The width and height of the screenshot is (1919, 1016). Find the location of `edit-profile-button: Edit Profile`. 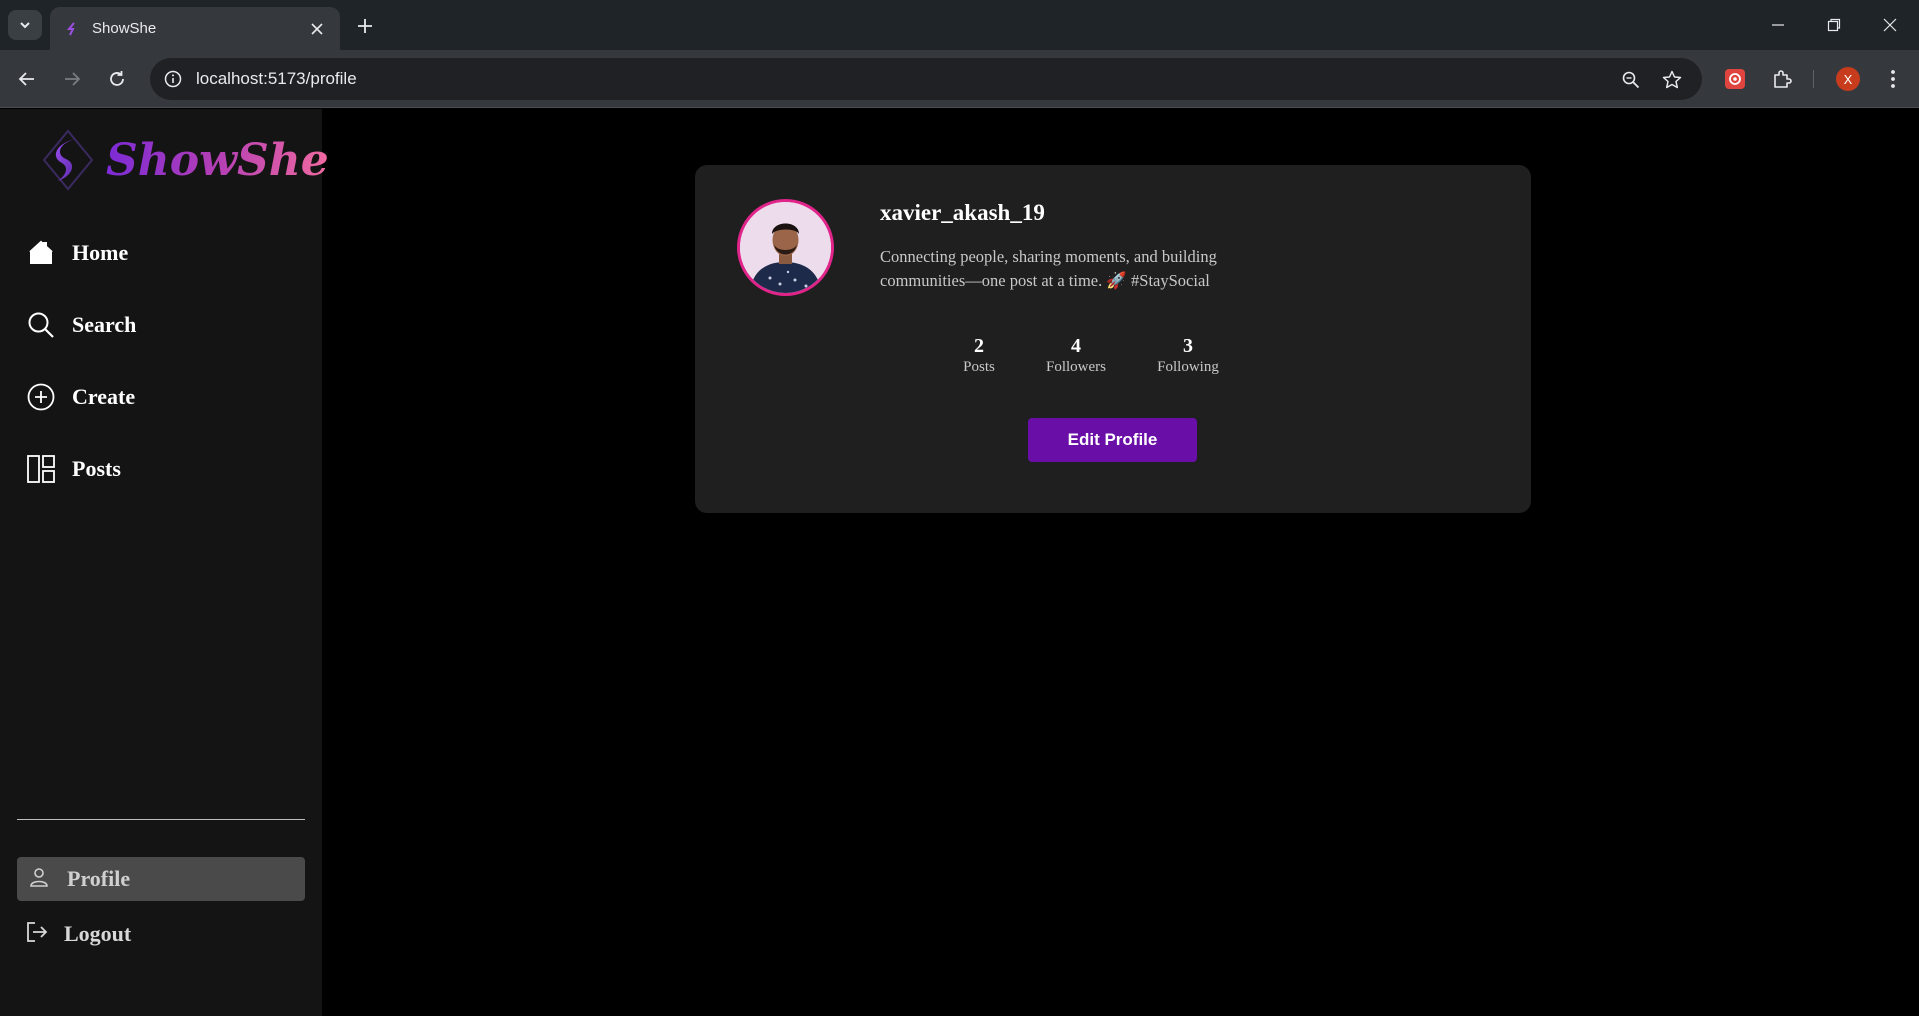

edit-profile-button: Edit Profile is located at coordinates (1112, 440).